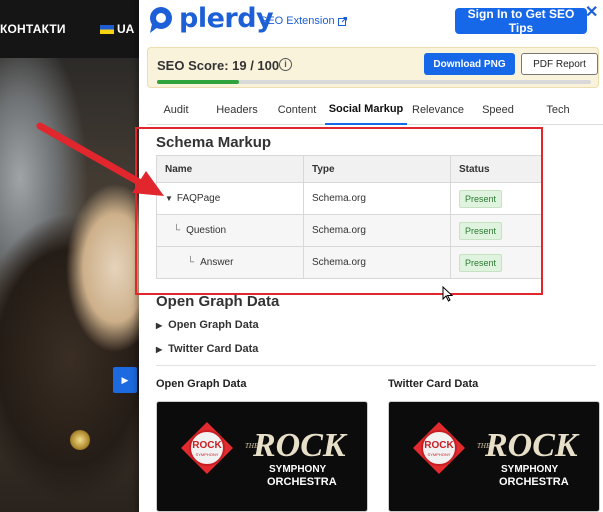  I want to click on seo-score-progress-track, so click(374, 82).